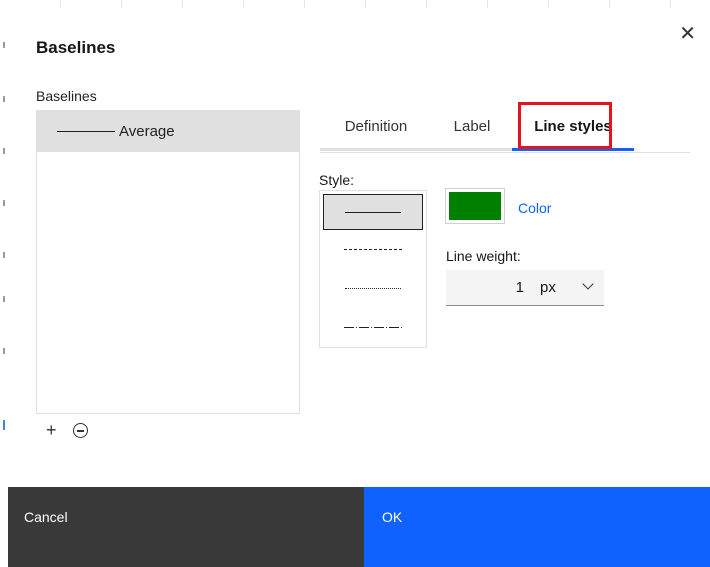 Image resolution: width=710 pixels, height=567 pixels. Describe the element at coordinates (687, 34) in the screenshot. I see `close-icon: ✕` at that location.